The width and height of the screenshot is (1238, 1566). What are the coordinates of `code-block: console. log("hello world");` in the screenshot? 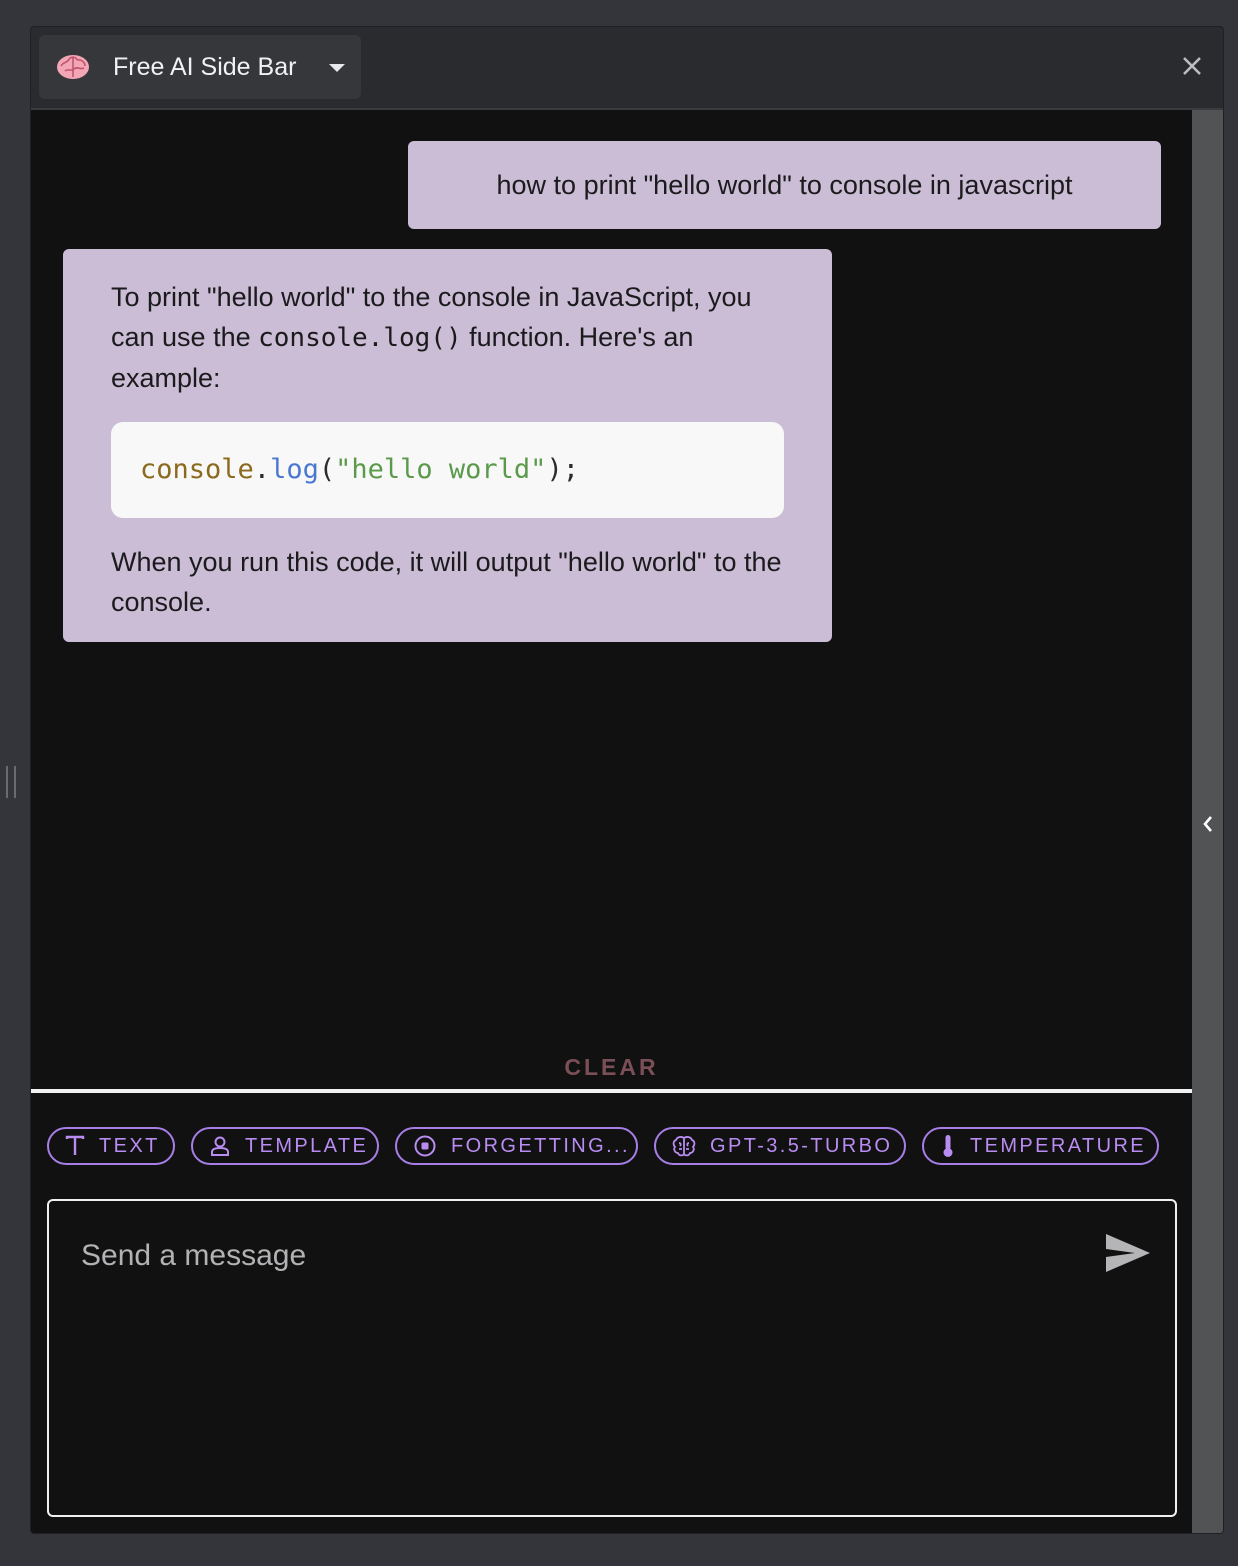 It's located at (447, 470).